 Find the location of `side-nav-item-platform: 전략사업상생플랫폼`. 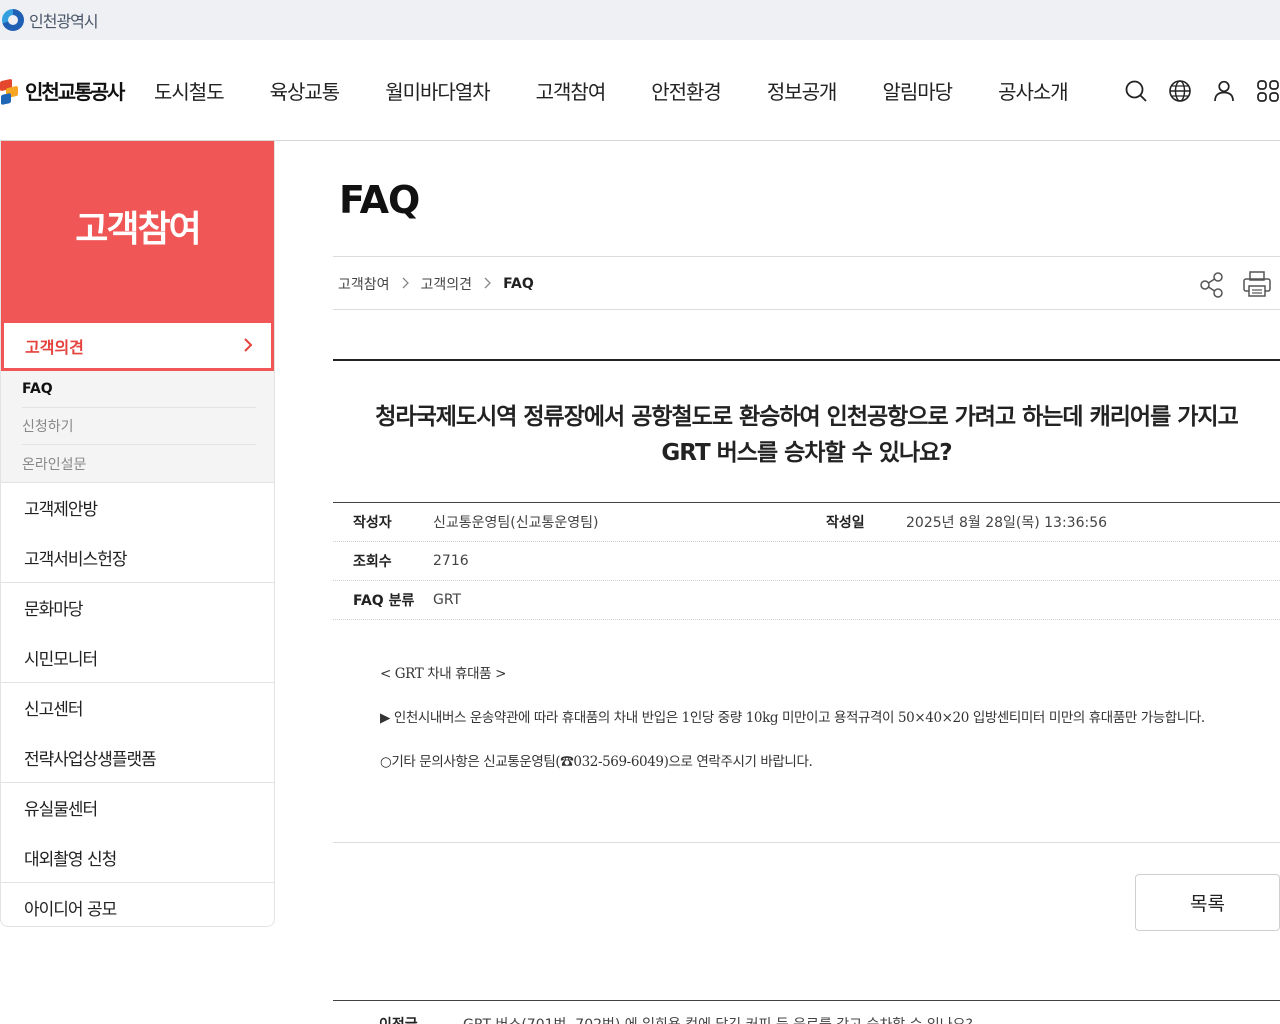

side-nav-item-platform: 전략사업상생플랫폼 is located at coordinates (149, 758).